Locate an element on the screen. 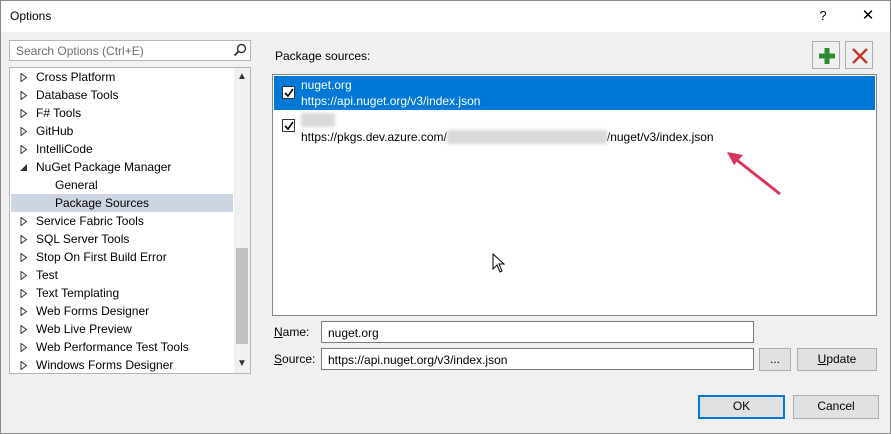 The width and height of the screenshot is (891, 434). tree-item: SQL Server Tools is located at coordinates (122, 239).